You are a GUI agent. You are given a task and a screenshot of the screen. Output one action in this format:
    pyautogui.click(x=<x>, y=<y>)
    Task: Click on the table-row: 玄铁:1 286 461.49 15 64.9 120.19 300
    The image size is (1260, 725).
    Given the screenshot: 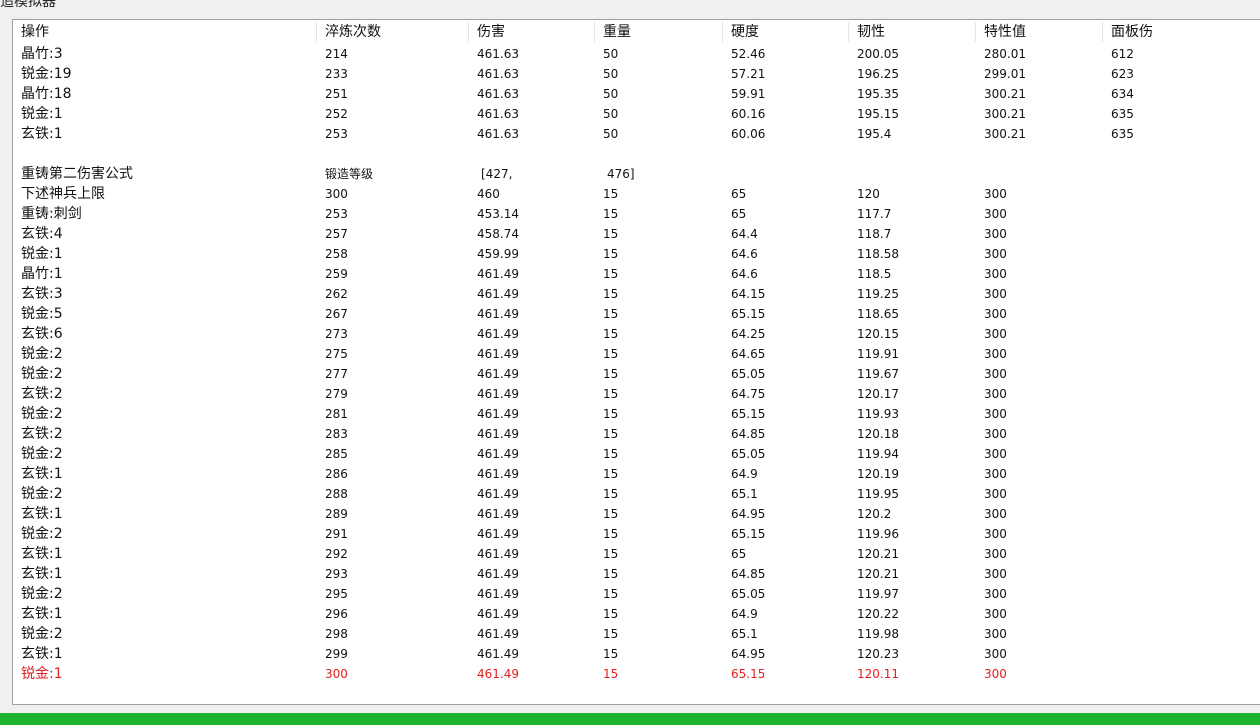 What is the action you would take?
    pyautogui.click(x=636, y=474)
    